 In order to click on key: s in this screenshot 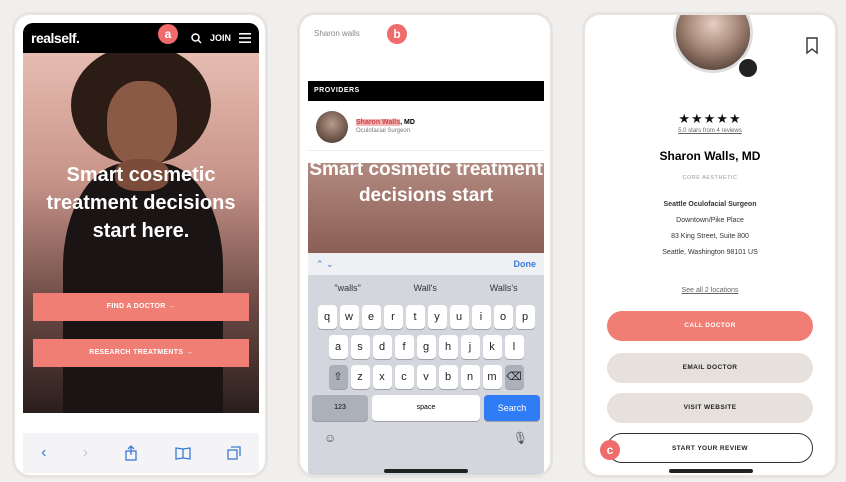, I will do `click(360, 347)`.